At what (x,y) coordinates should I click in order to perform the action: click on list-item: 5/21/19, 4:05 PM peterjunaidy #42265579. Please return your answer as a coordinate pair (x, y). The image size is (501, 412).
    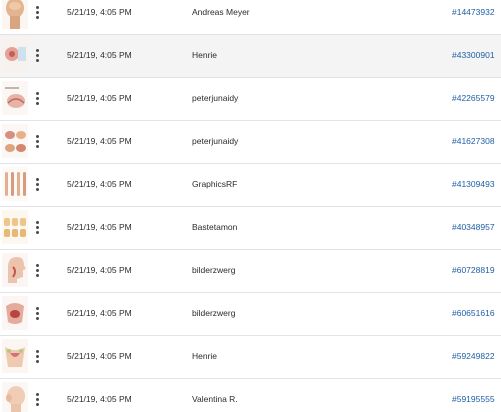
    Looking at the image, I should click on (250, 99).